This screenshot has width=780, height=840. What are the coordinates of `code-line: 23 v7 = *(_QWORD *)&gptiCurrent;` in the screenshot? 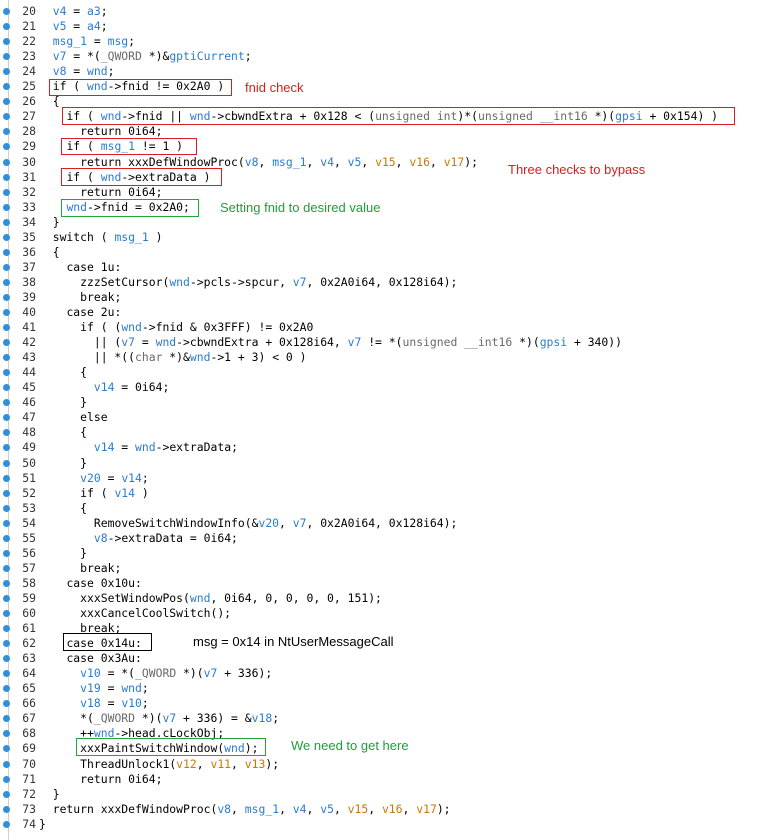 It's located at (390, 56).